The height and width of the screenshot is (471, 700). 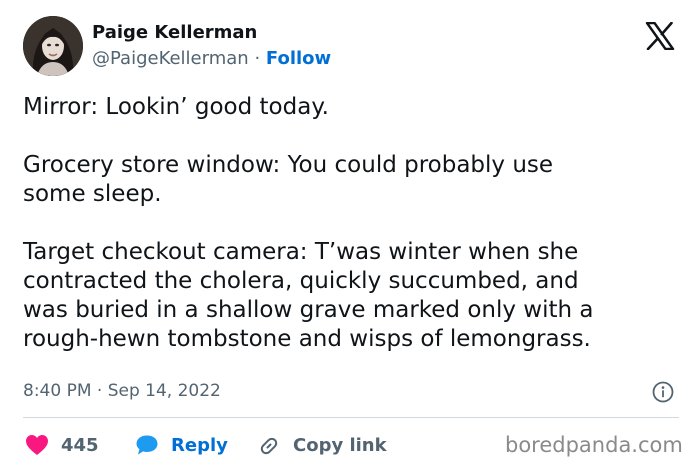 I want to click on x-logo-icon, so click(x=660, y=36).